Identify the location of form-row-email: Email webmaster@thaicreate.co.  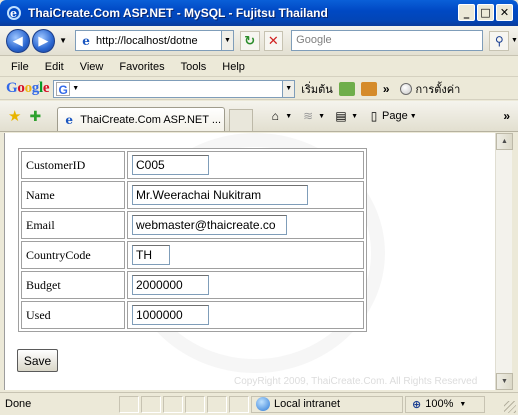
(192, 225).